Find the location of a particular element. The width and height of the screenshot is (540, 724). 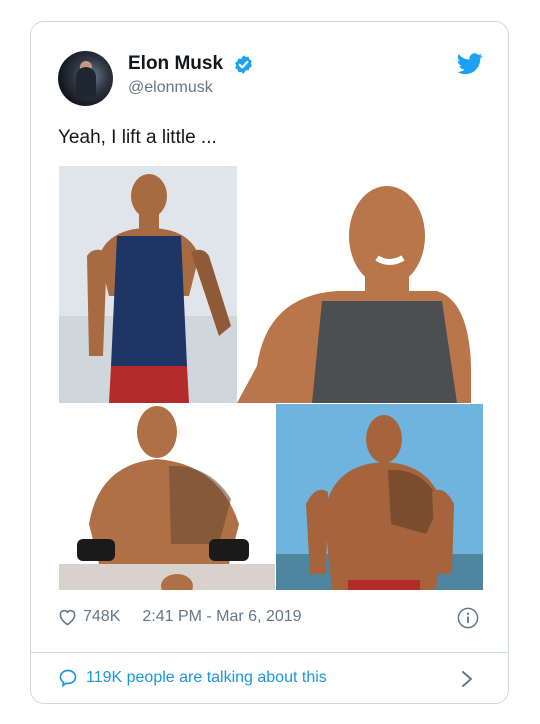

author-name: Elon Musk is located at coordinates (175, 64).